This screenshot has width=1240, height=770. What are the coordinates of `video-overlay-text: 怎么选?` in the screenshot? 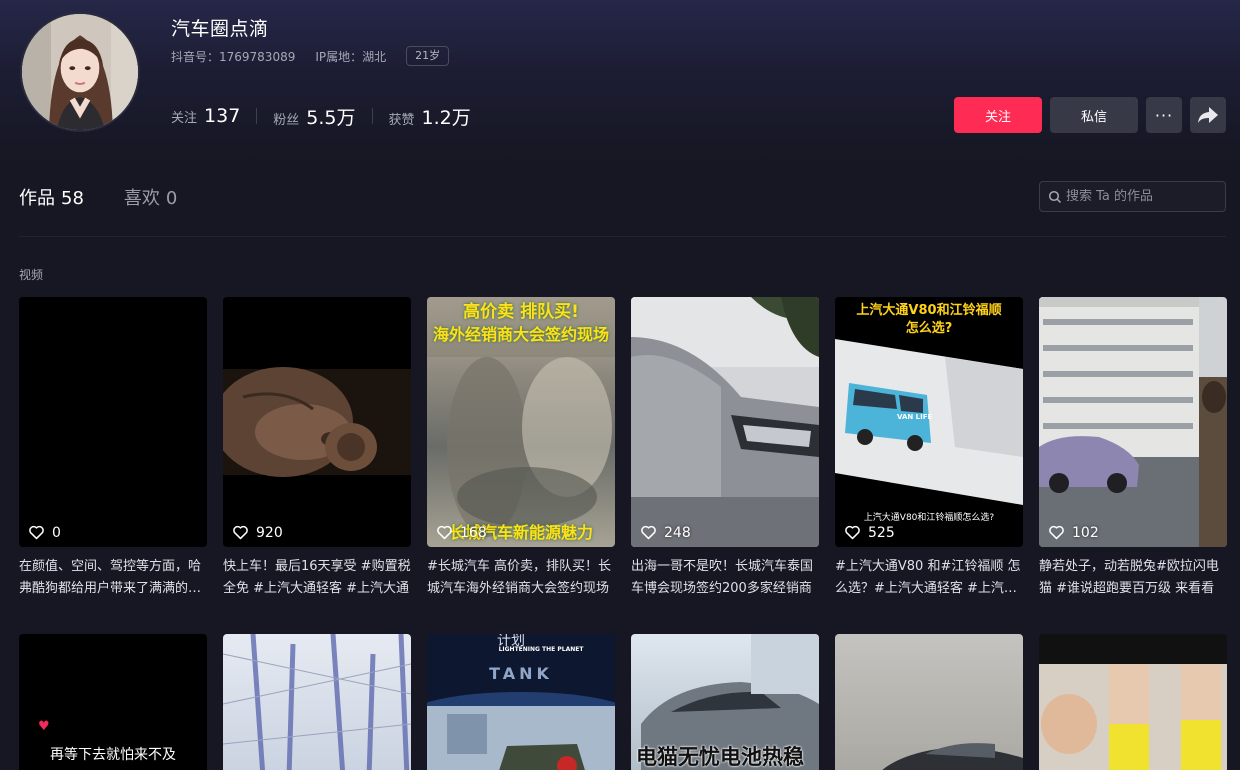 It's located at (929, 328).